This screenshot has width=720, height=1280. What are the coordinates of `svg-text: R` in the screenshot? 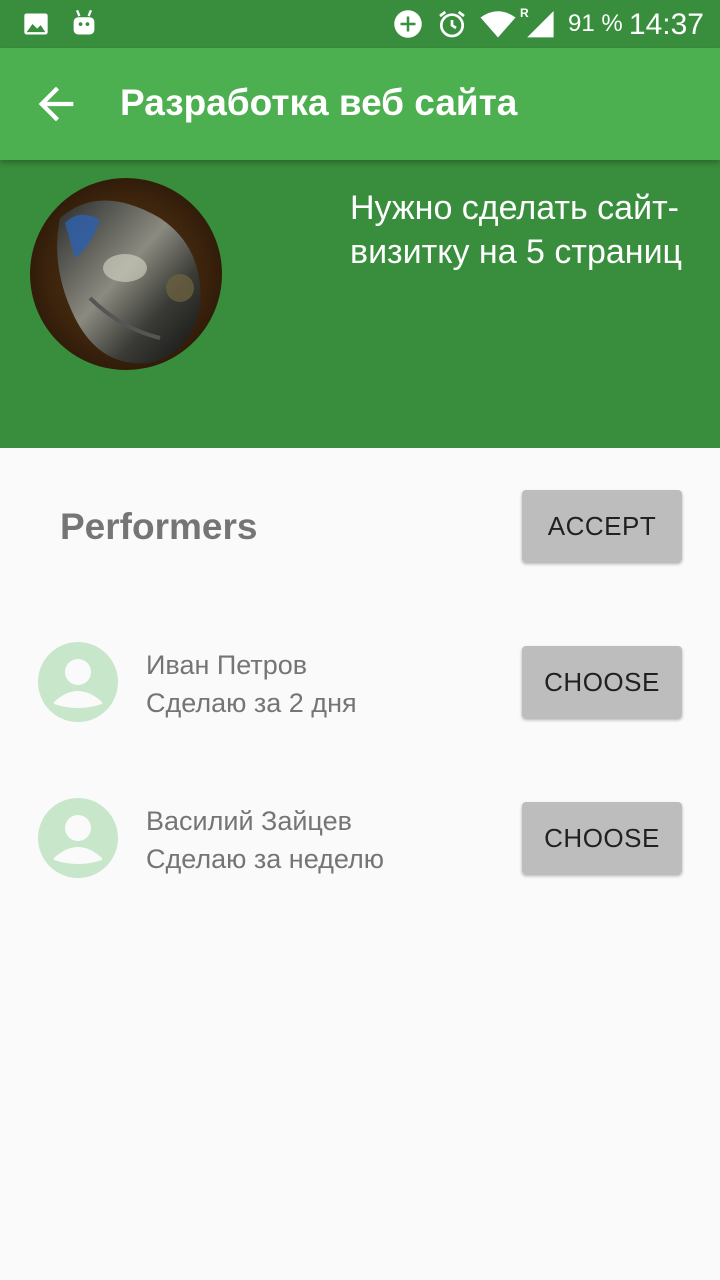 It's located at (524, 13).